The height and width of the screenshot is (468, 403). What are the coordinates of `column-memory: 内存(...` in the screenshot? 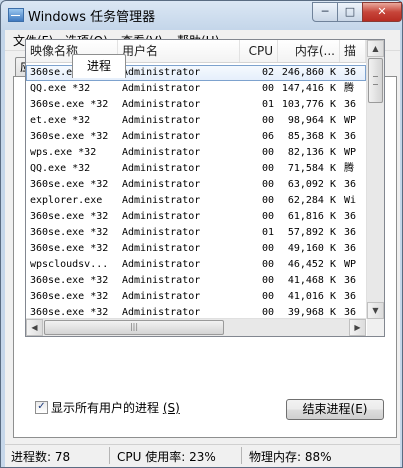 It's located at (309, 51).